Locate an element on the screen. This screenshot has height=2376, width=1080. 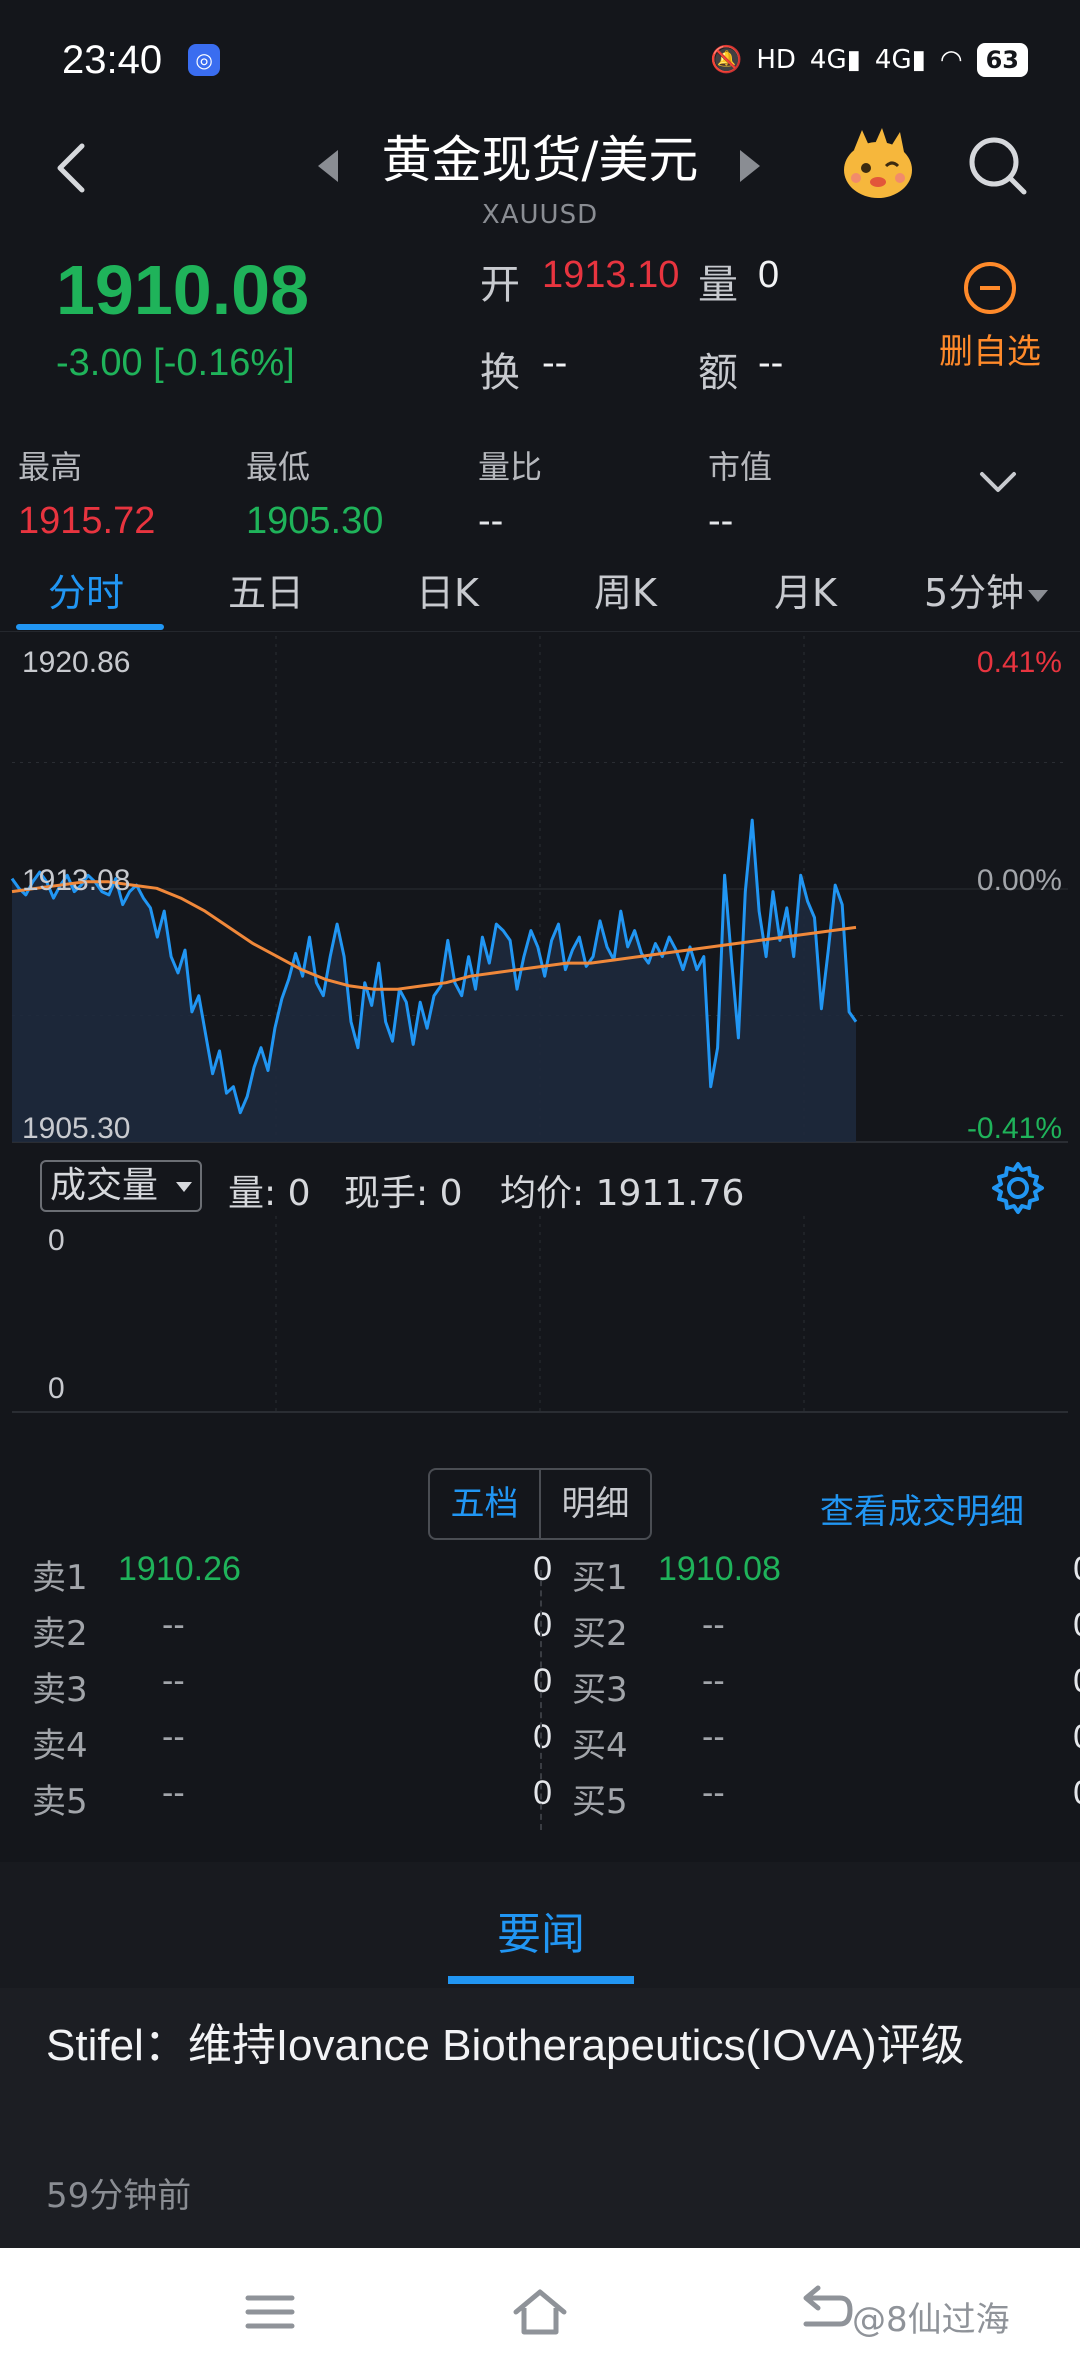
ask-price: 1910.26 is located at coordinates (179, 1569).